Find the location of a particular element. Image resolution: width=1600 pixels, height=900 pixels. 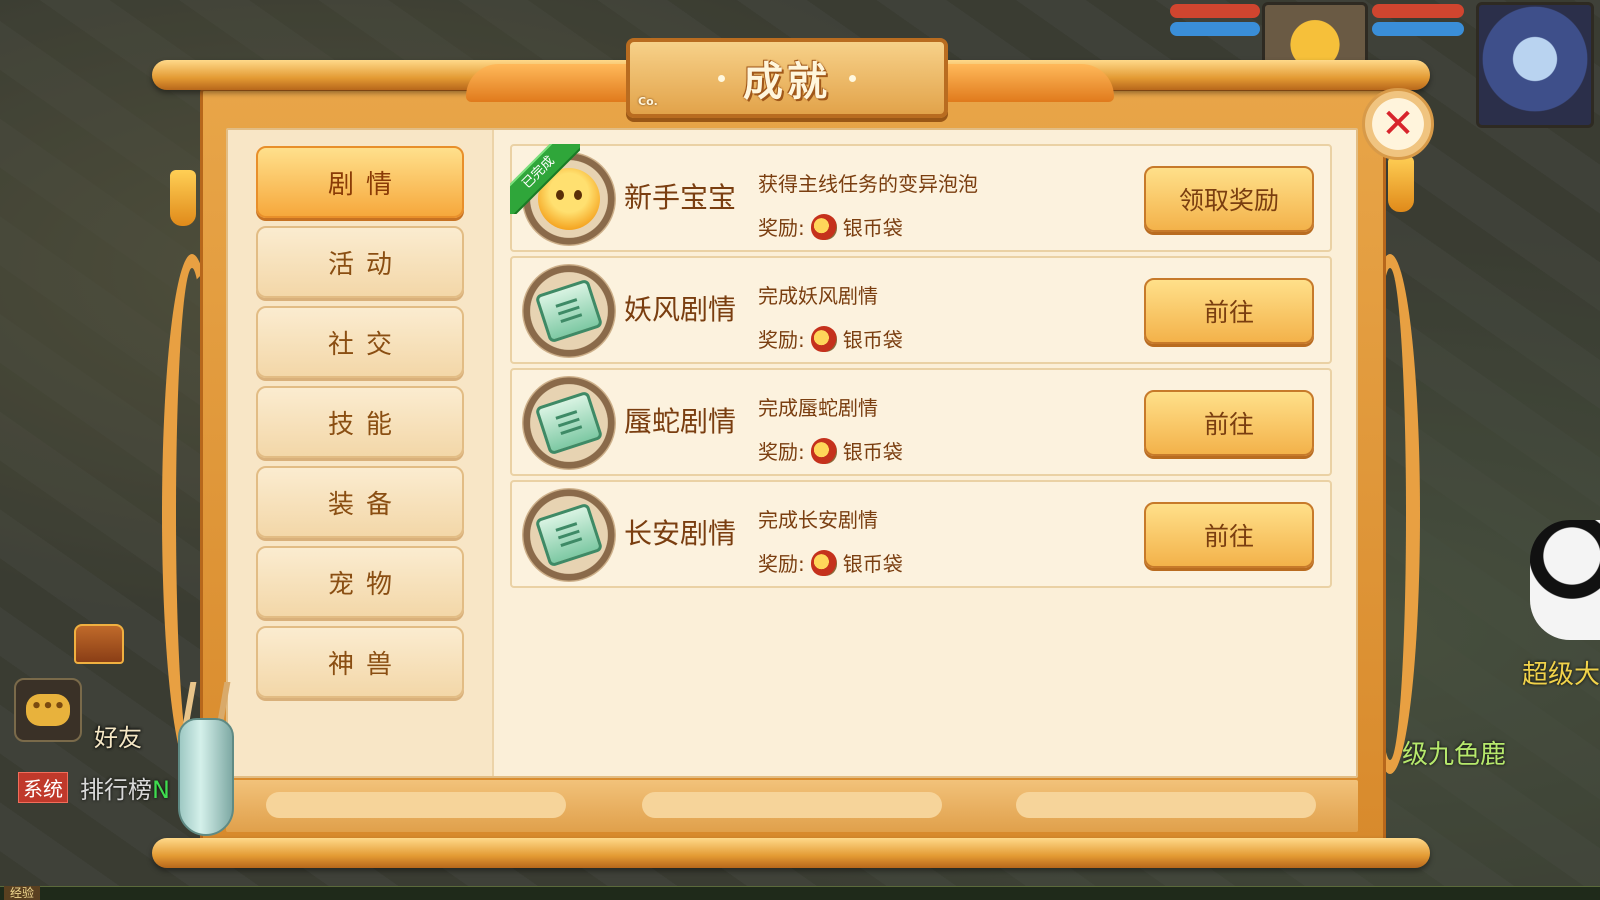

completed-badge-label: 已完成 is located at coordinates (545, 179).